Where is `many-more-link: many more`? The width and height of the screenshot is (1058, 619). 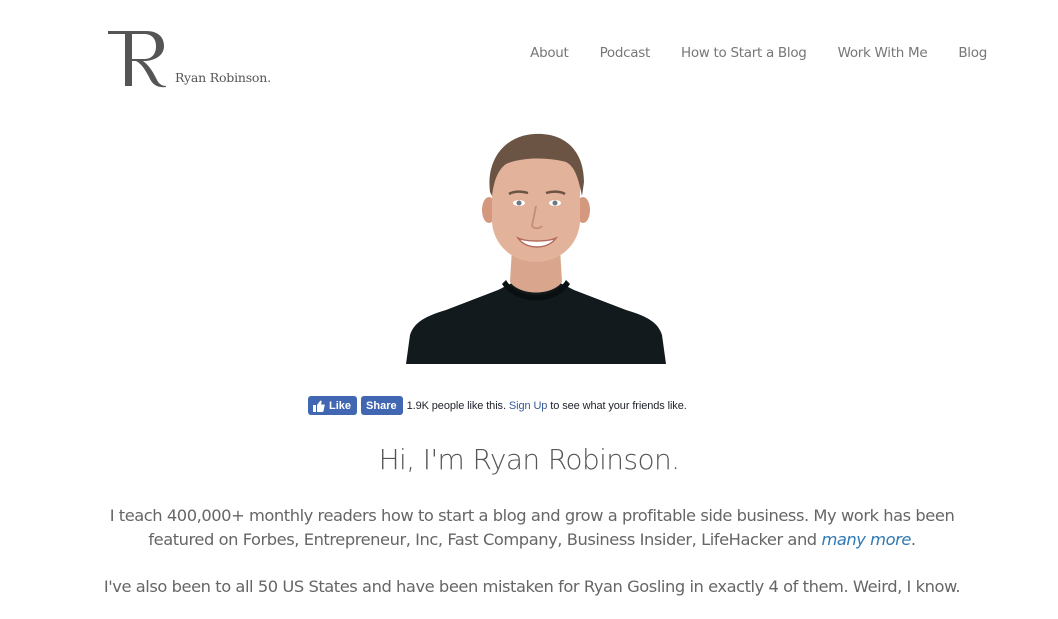 many-more-link: many more is located at coordinates (866, 539).